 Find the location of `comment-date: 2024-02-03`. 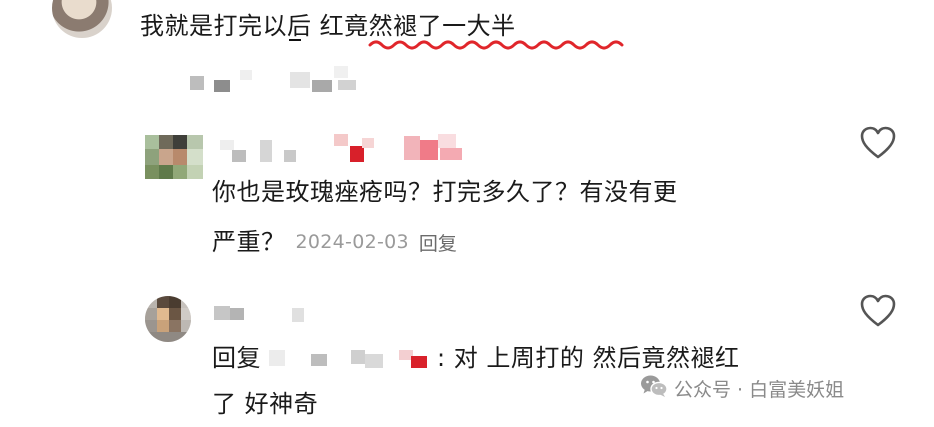

comment-date: 2024-02-03 is located at coordinates (352, 242).